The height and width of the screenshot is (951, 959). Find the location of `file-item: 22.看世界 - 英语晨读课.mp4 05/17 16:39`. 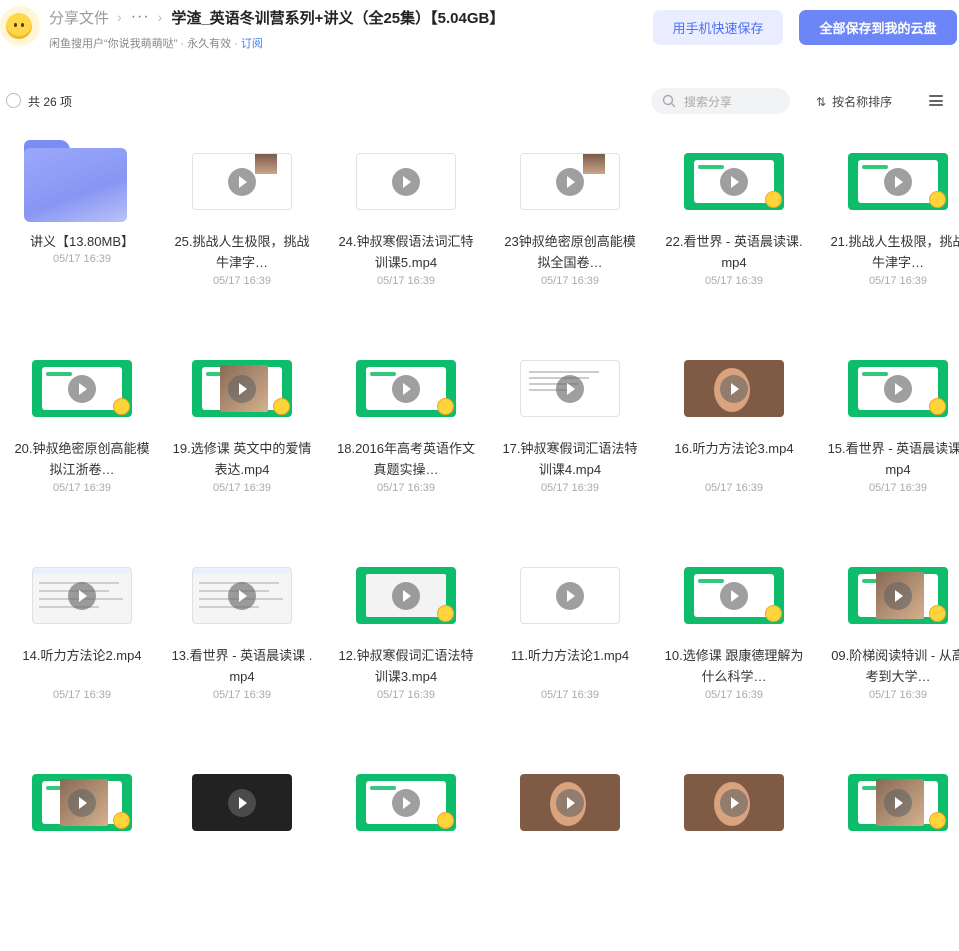

file-item: 22.看世界 - 英语晨读课.mp4 05/17 16:39 is located at coordinates (734, 230).